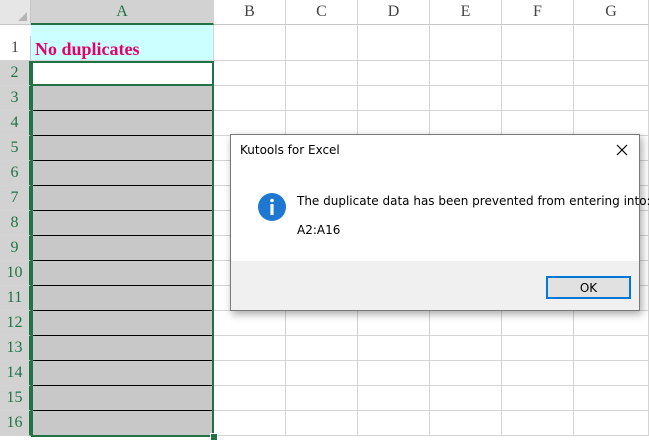 Image resolution: width=649 pixels, height=443 pixels. Describe the element at coordinates (122, 323) in the screenshot. I see `cell-a12` at that location.